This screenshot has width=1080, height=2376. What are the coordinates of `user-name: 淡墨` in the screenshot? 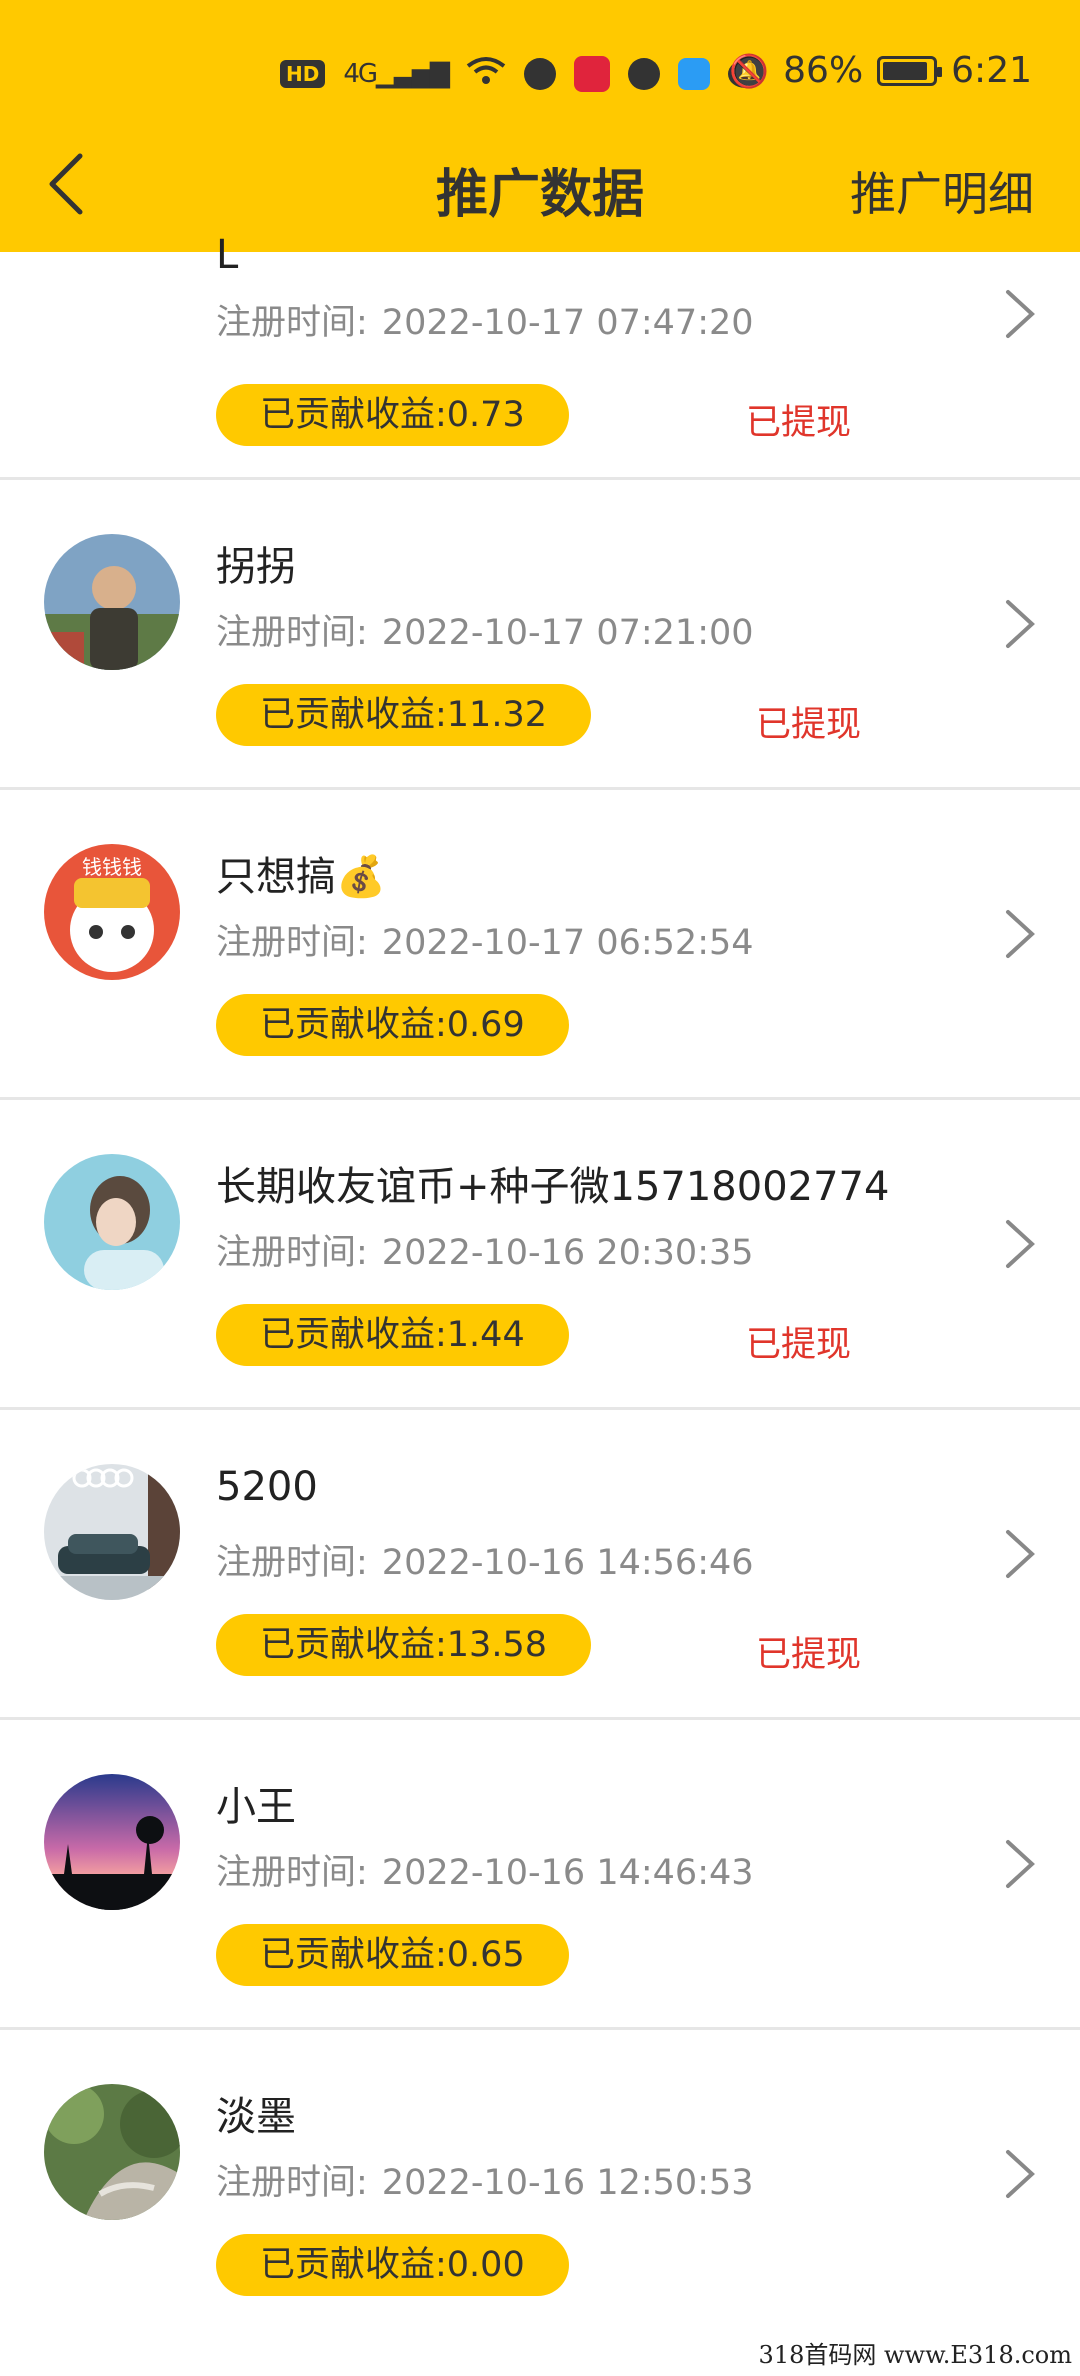 It's located at (256, 2117).